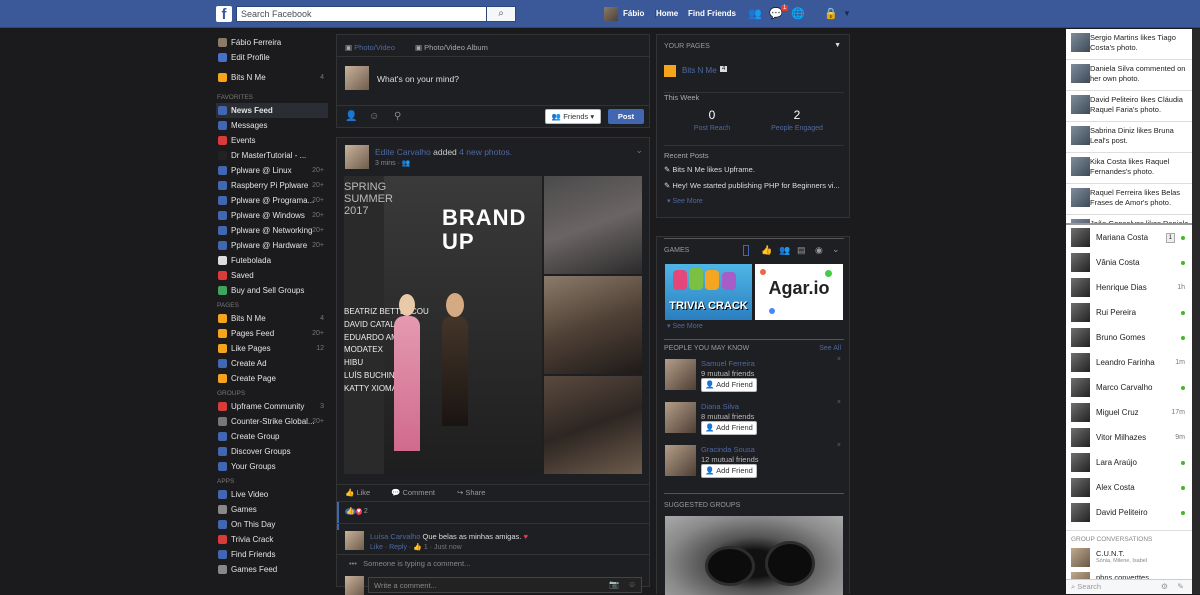 Image resolution: width=1200 pixels, height=595 pixels. Describe the element at coordinates (685, 201) in the screenshot. I see `see-more-link: ▾ See More` at that location.